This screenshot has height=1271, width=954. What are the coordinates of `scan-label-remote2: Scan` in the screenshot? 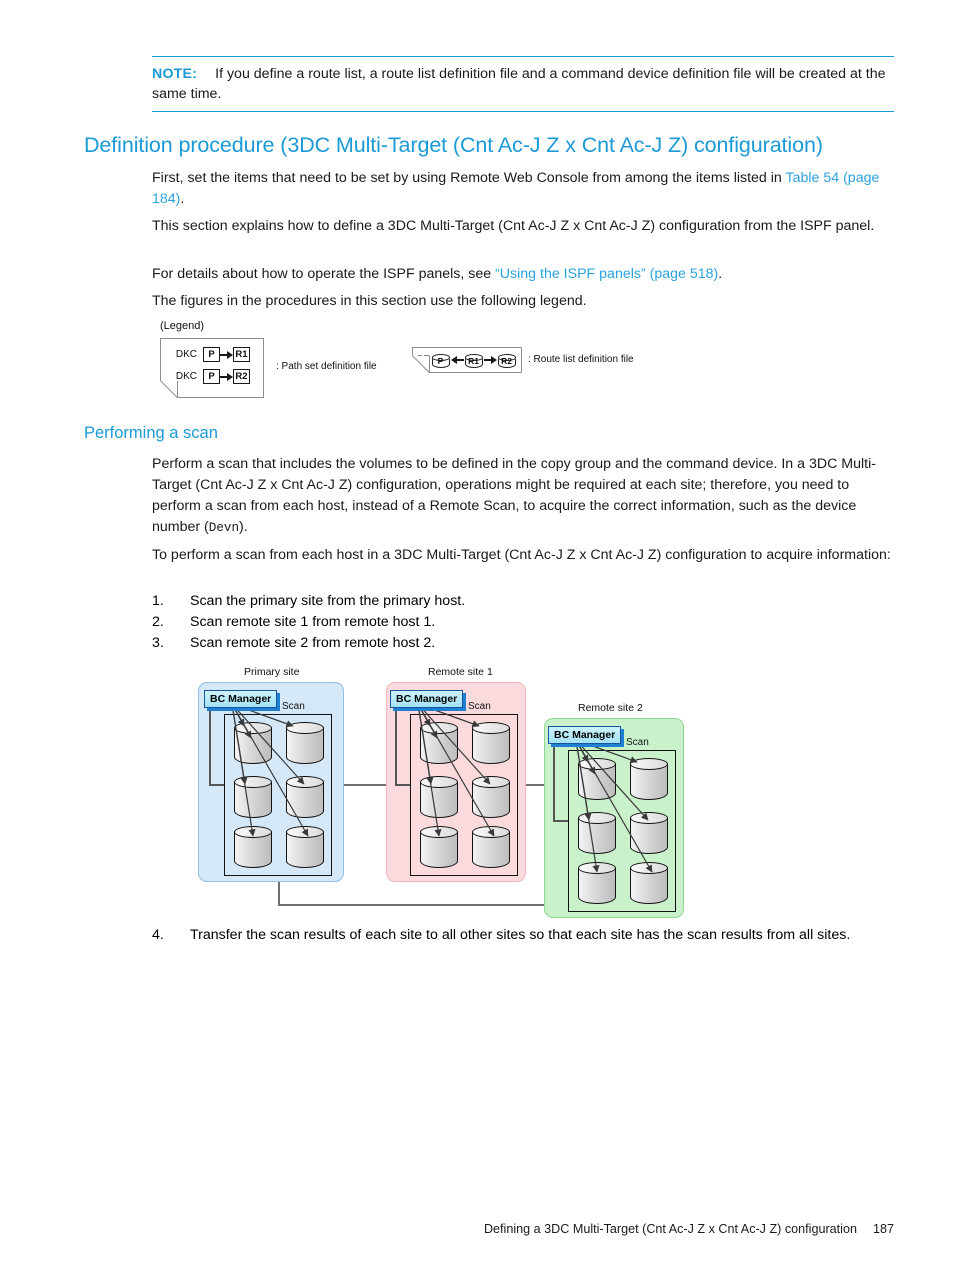 It's located at (637, 742).